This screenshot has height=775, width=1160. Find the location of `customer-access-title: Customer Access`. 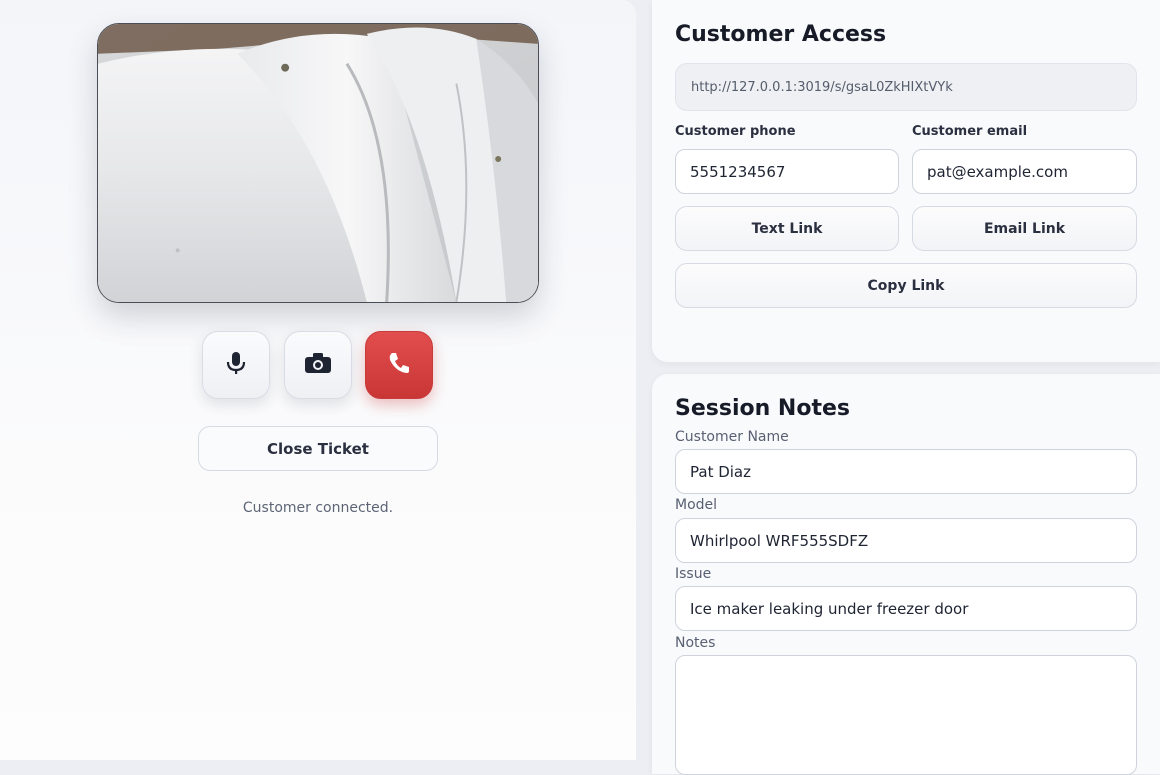

customer-access-title: Customer Access is located at coordinates (781, 34).